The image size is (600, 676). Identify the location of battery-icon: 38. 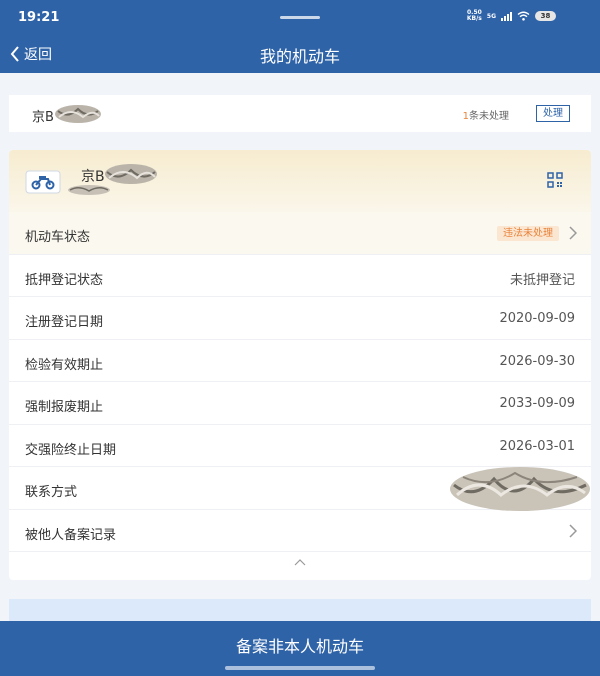
(545, 16).